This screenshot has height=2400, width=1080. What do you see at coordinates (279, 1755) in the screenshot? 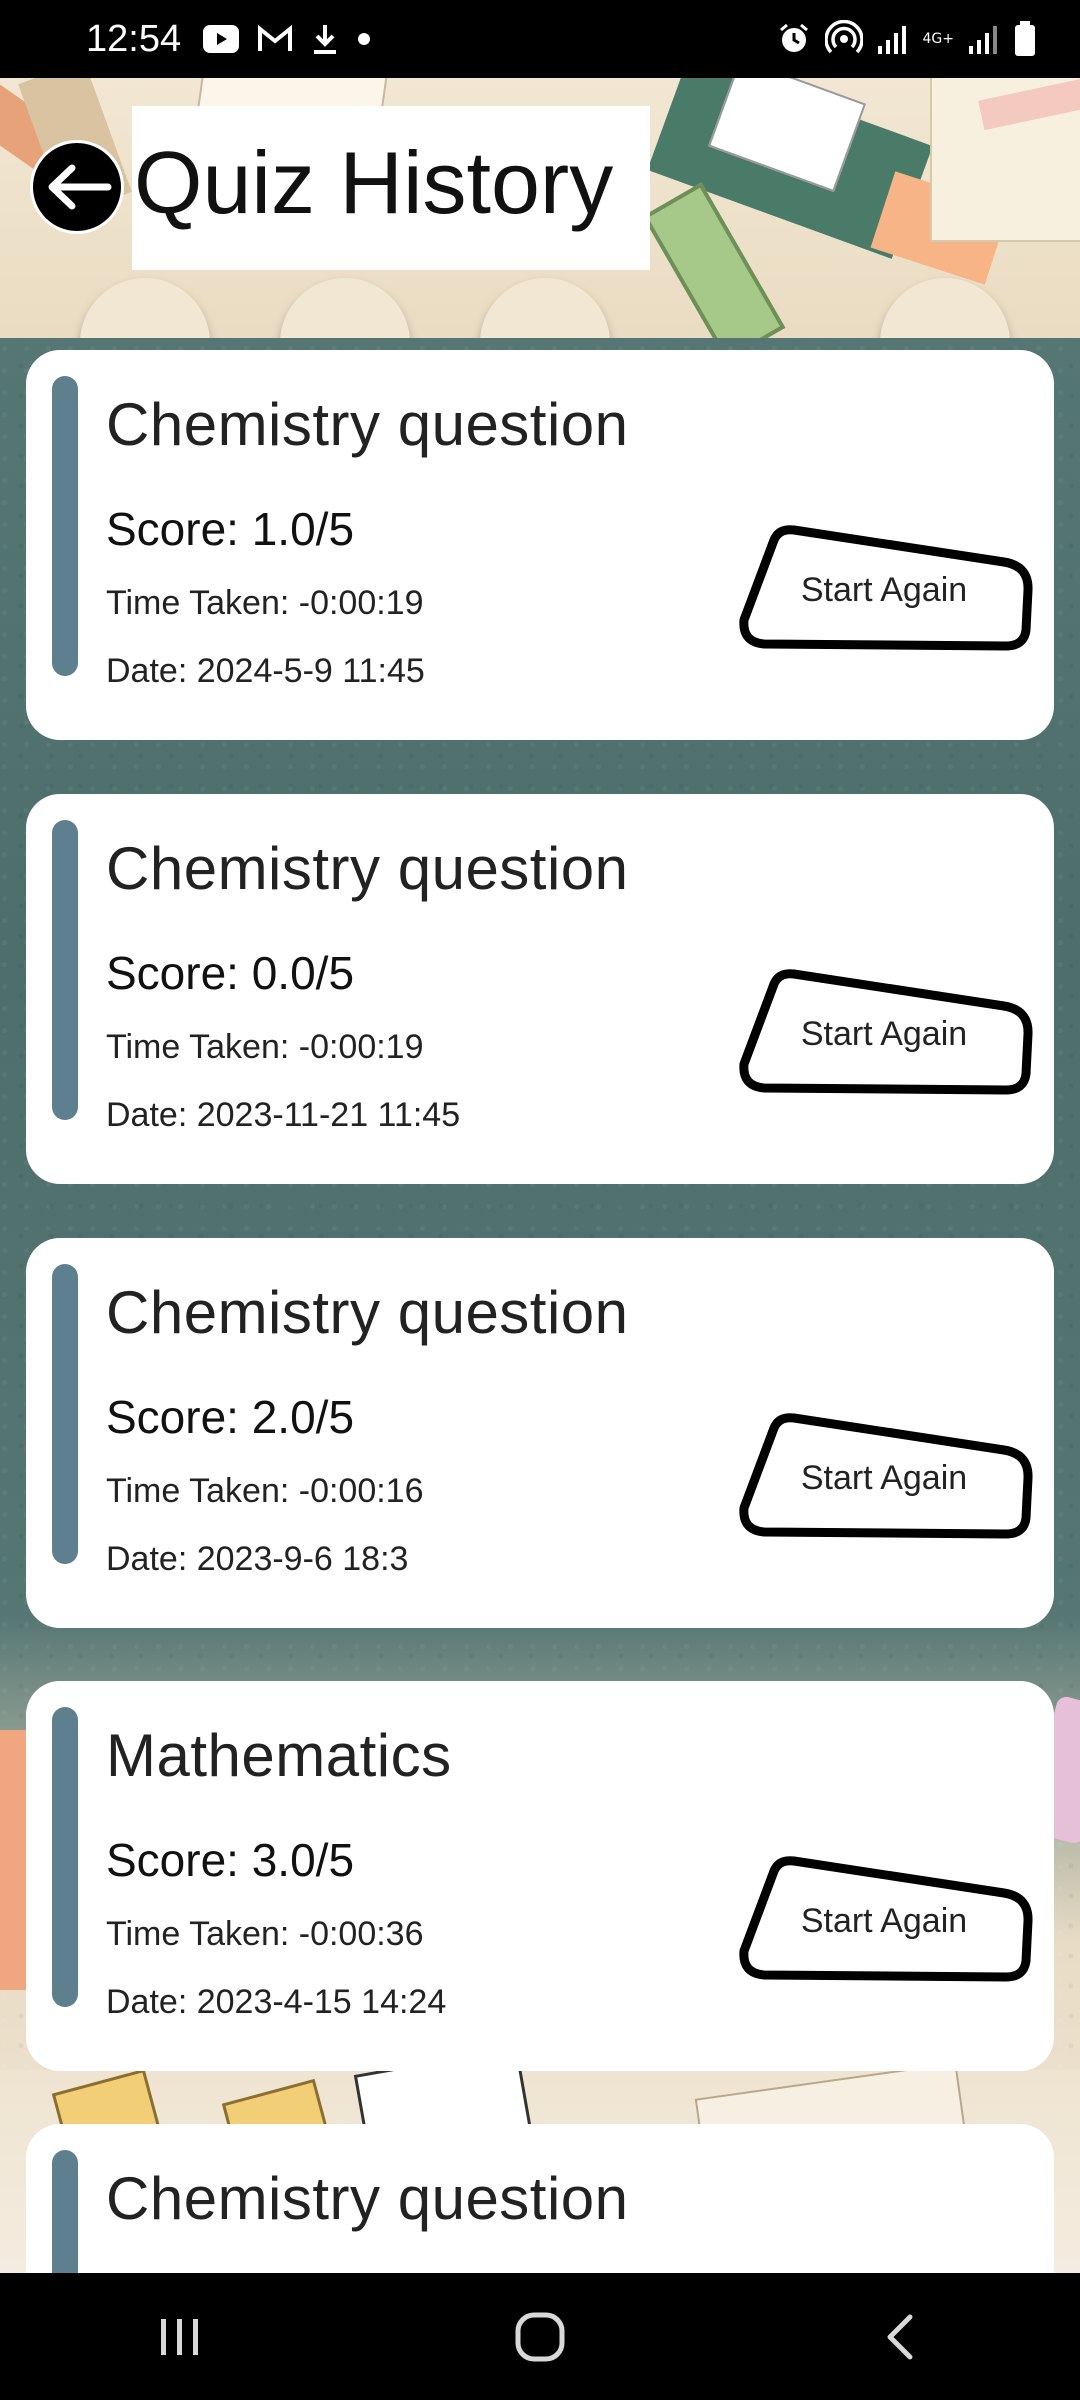
I see `quiz-subject: Mathematics` at bounding box center [279, 1755].